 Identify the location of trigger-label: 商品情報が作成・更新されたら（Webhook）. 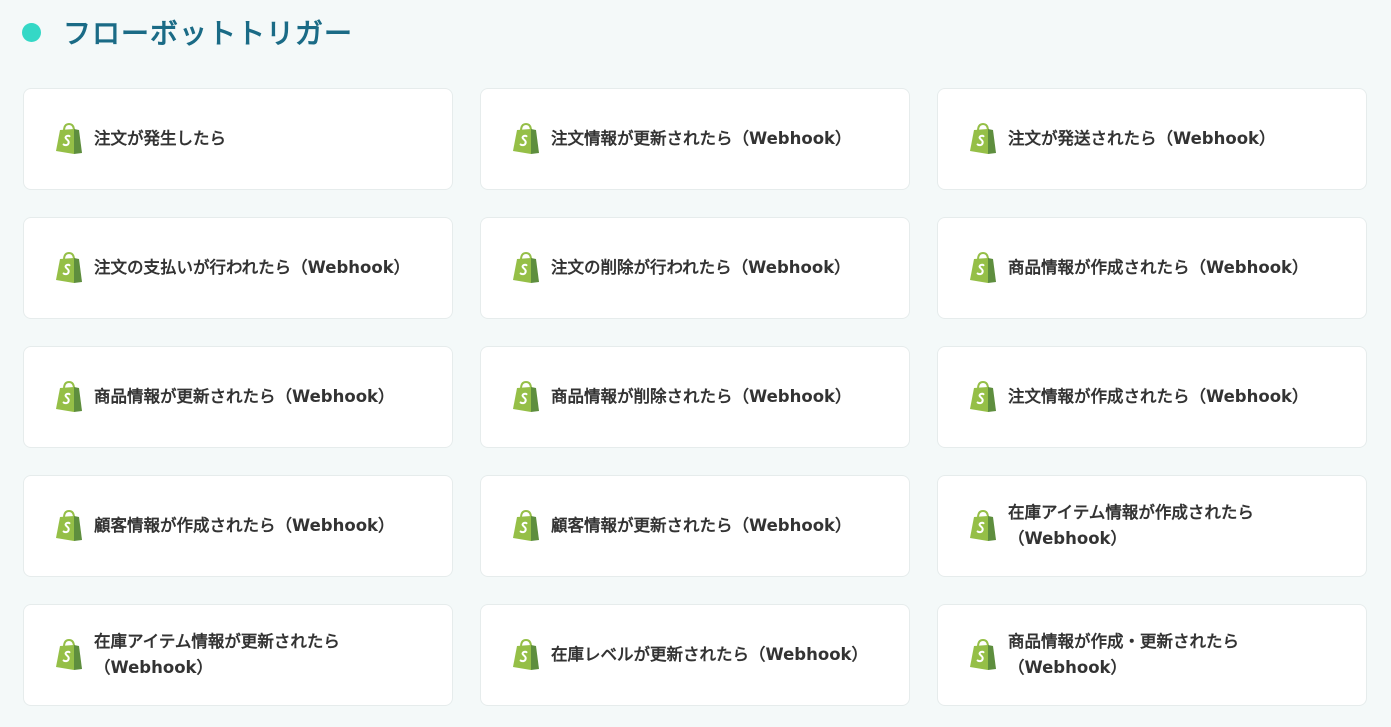
(1123, 654).